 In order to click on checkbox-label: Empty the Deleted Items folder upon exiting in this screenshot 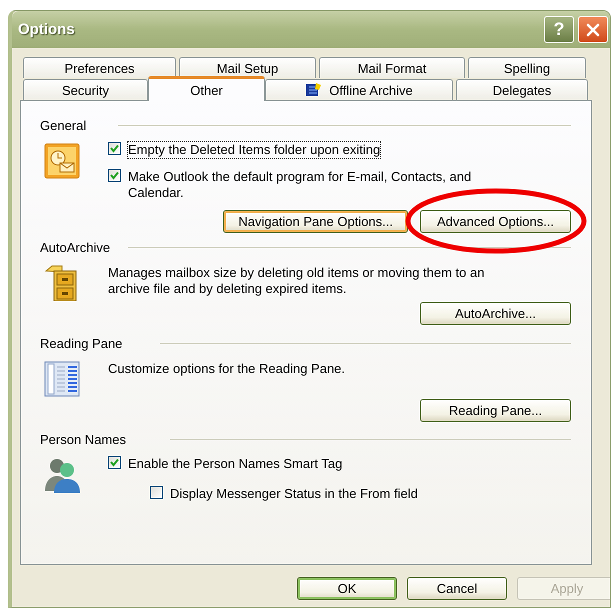, I will do `click(254, 150)`.